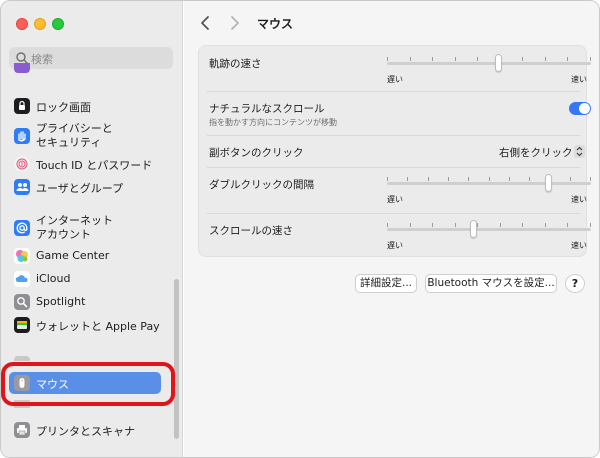  Describe the element at coordinates (22, 164) in the screenshot. I see `fingerprint-icon` at that location.